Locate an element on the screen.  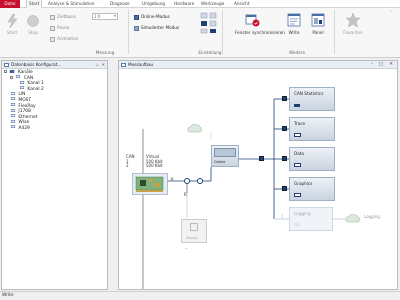
tab-analyse-stimulation: Analyse & Stimulation is located at coordinates (71, 4).